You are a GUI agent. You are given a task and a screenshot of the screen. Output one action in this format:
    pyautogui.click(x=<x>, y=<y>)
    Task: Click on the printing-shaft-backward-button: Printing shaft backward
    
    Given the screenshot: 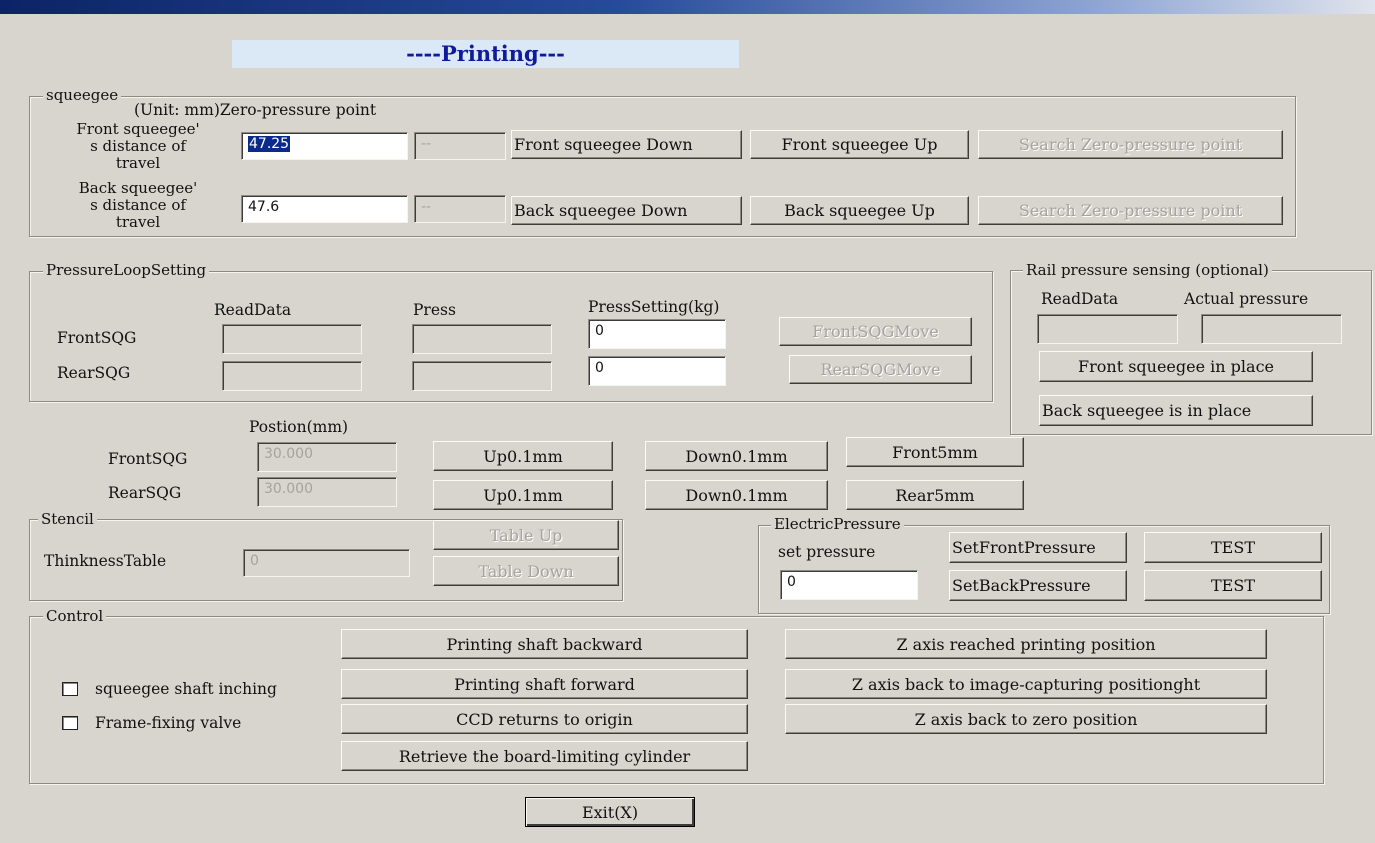 What is the action you would take?
    pyautogui.click(x=544, y=644)
    